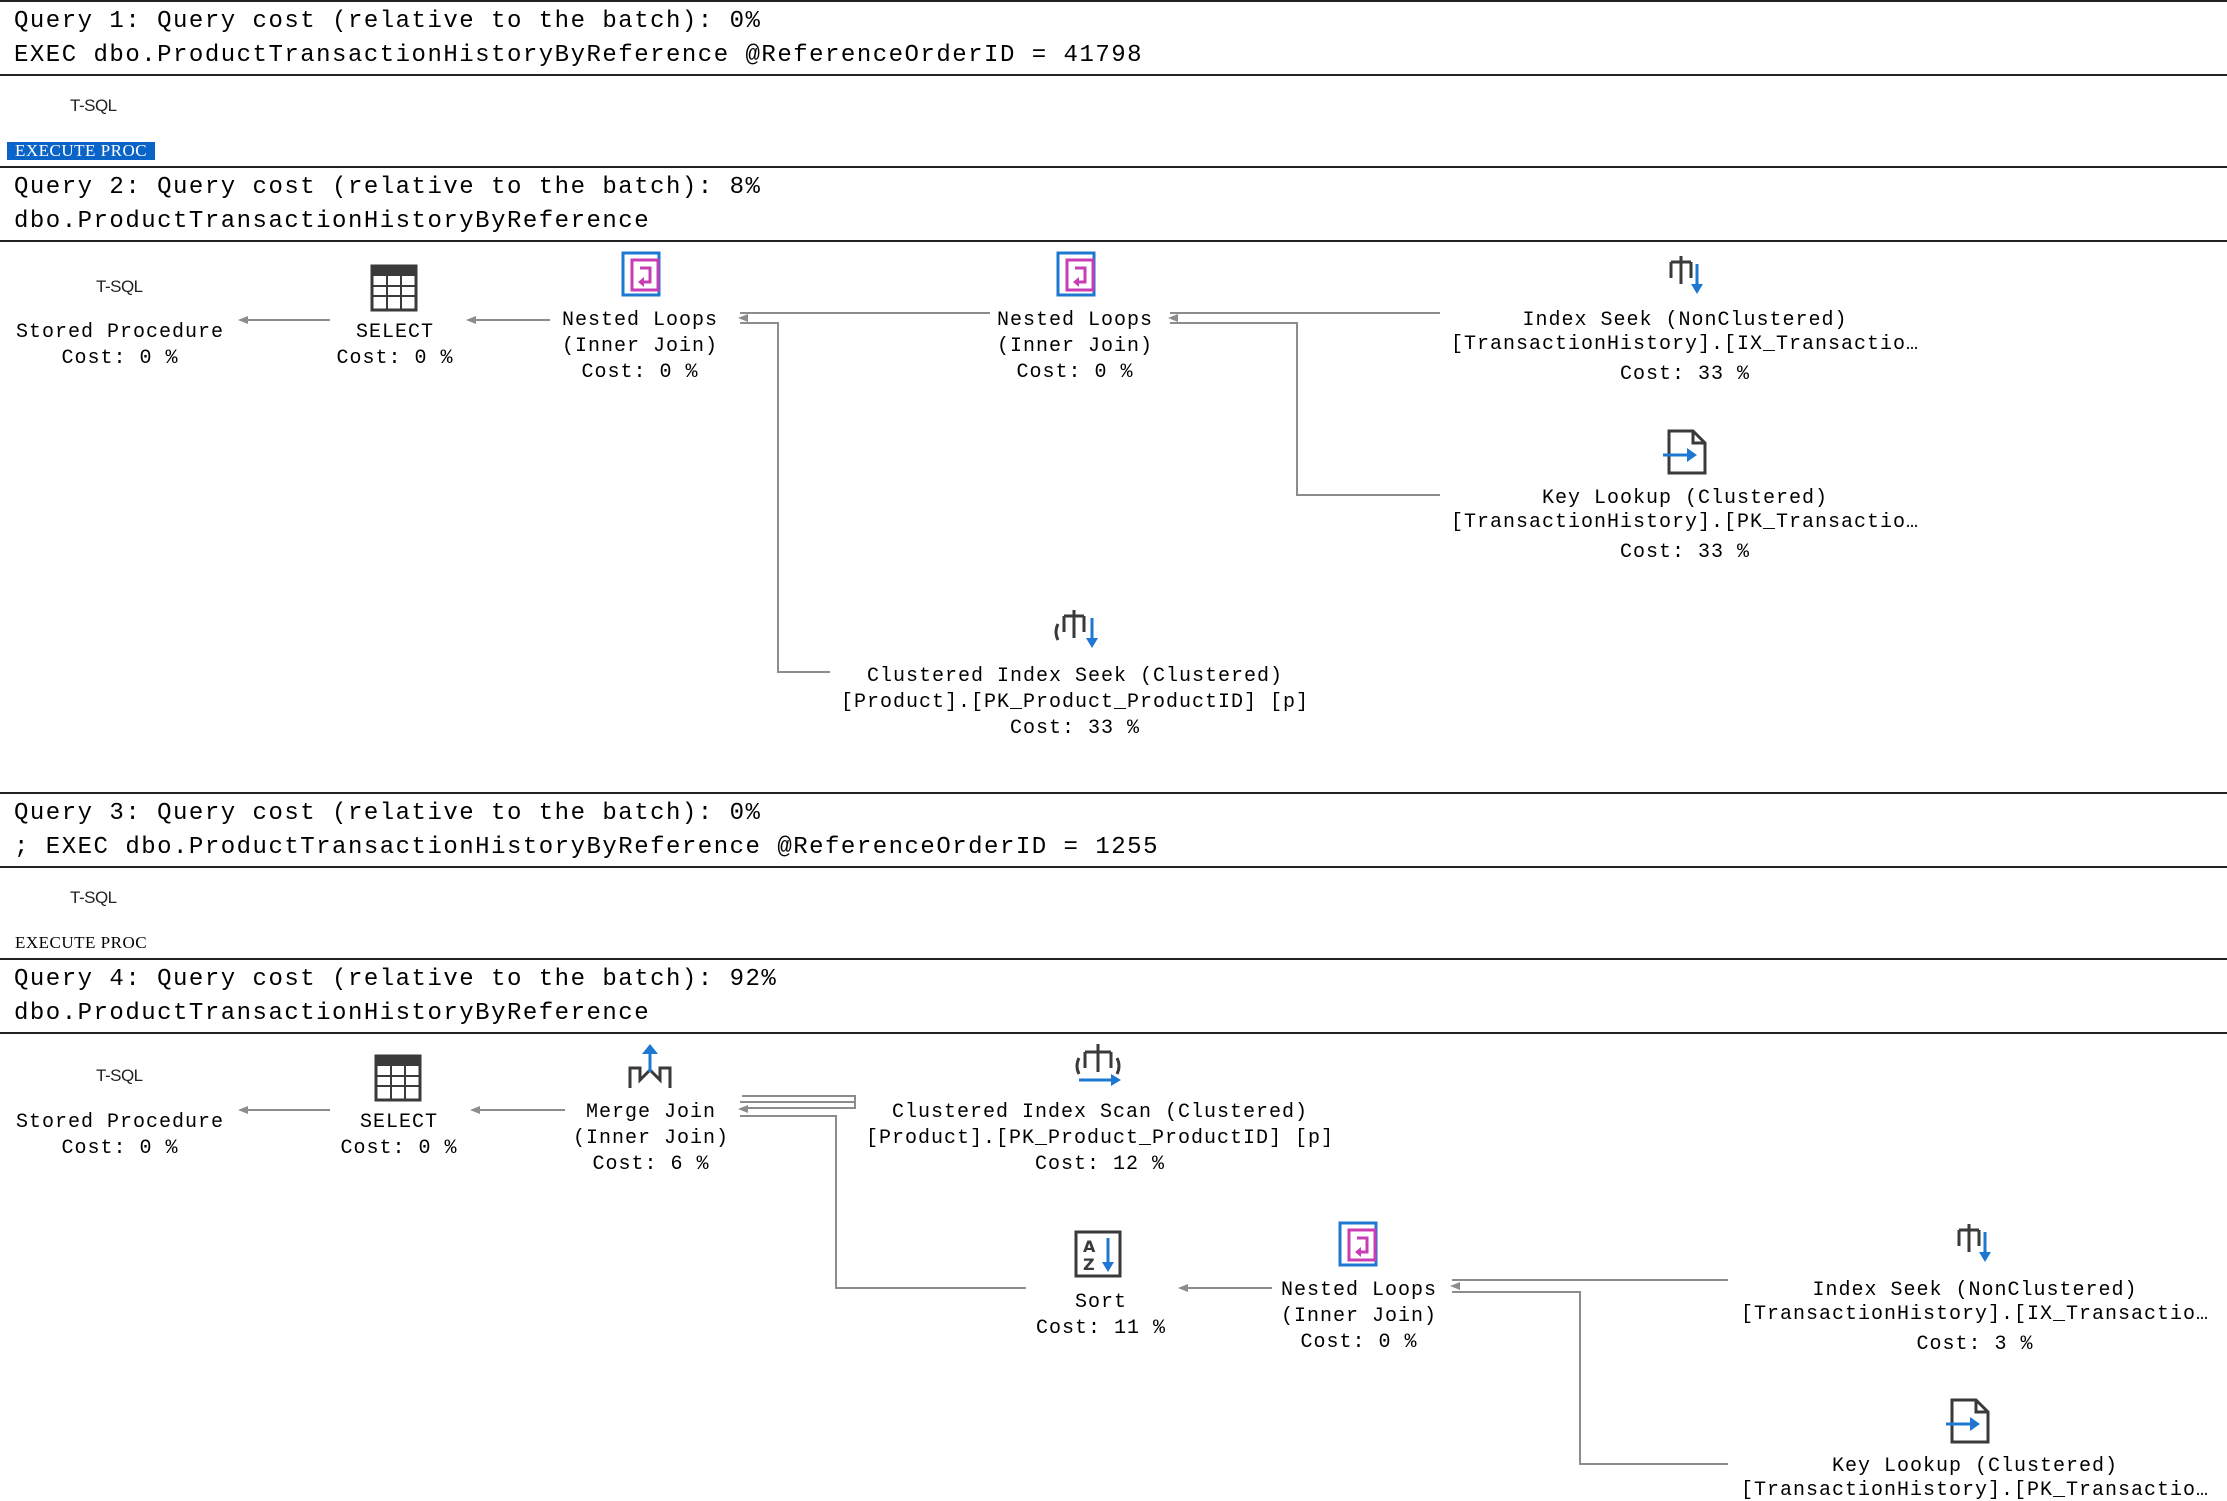 This screenshot has height=1501, width=2227. I want to click on node-cost: Cost: 3 %, so click(1975, 1344).